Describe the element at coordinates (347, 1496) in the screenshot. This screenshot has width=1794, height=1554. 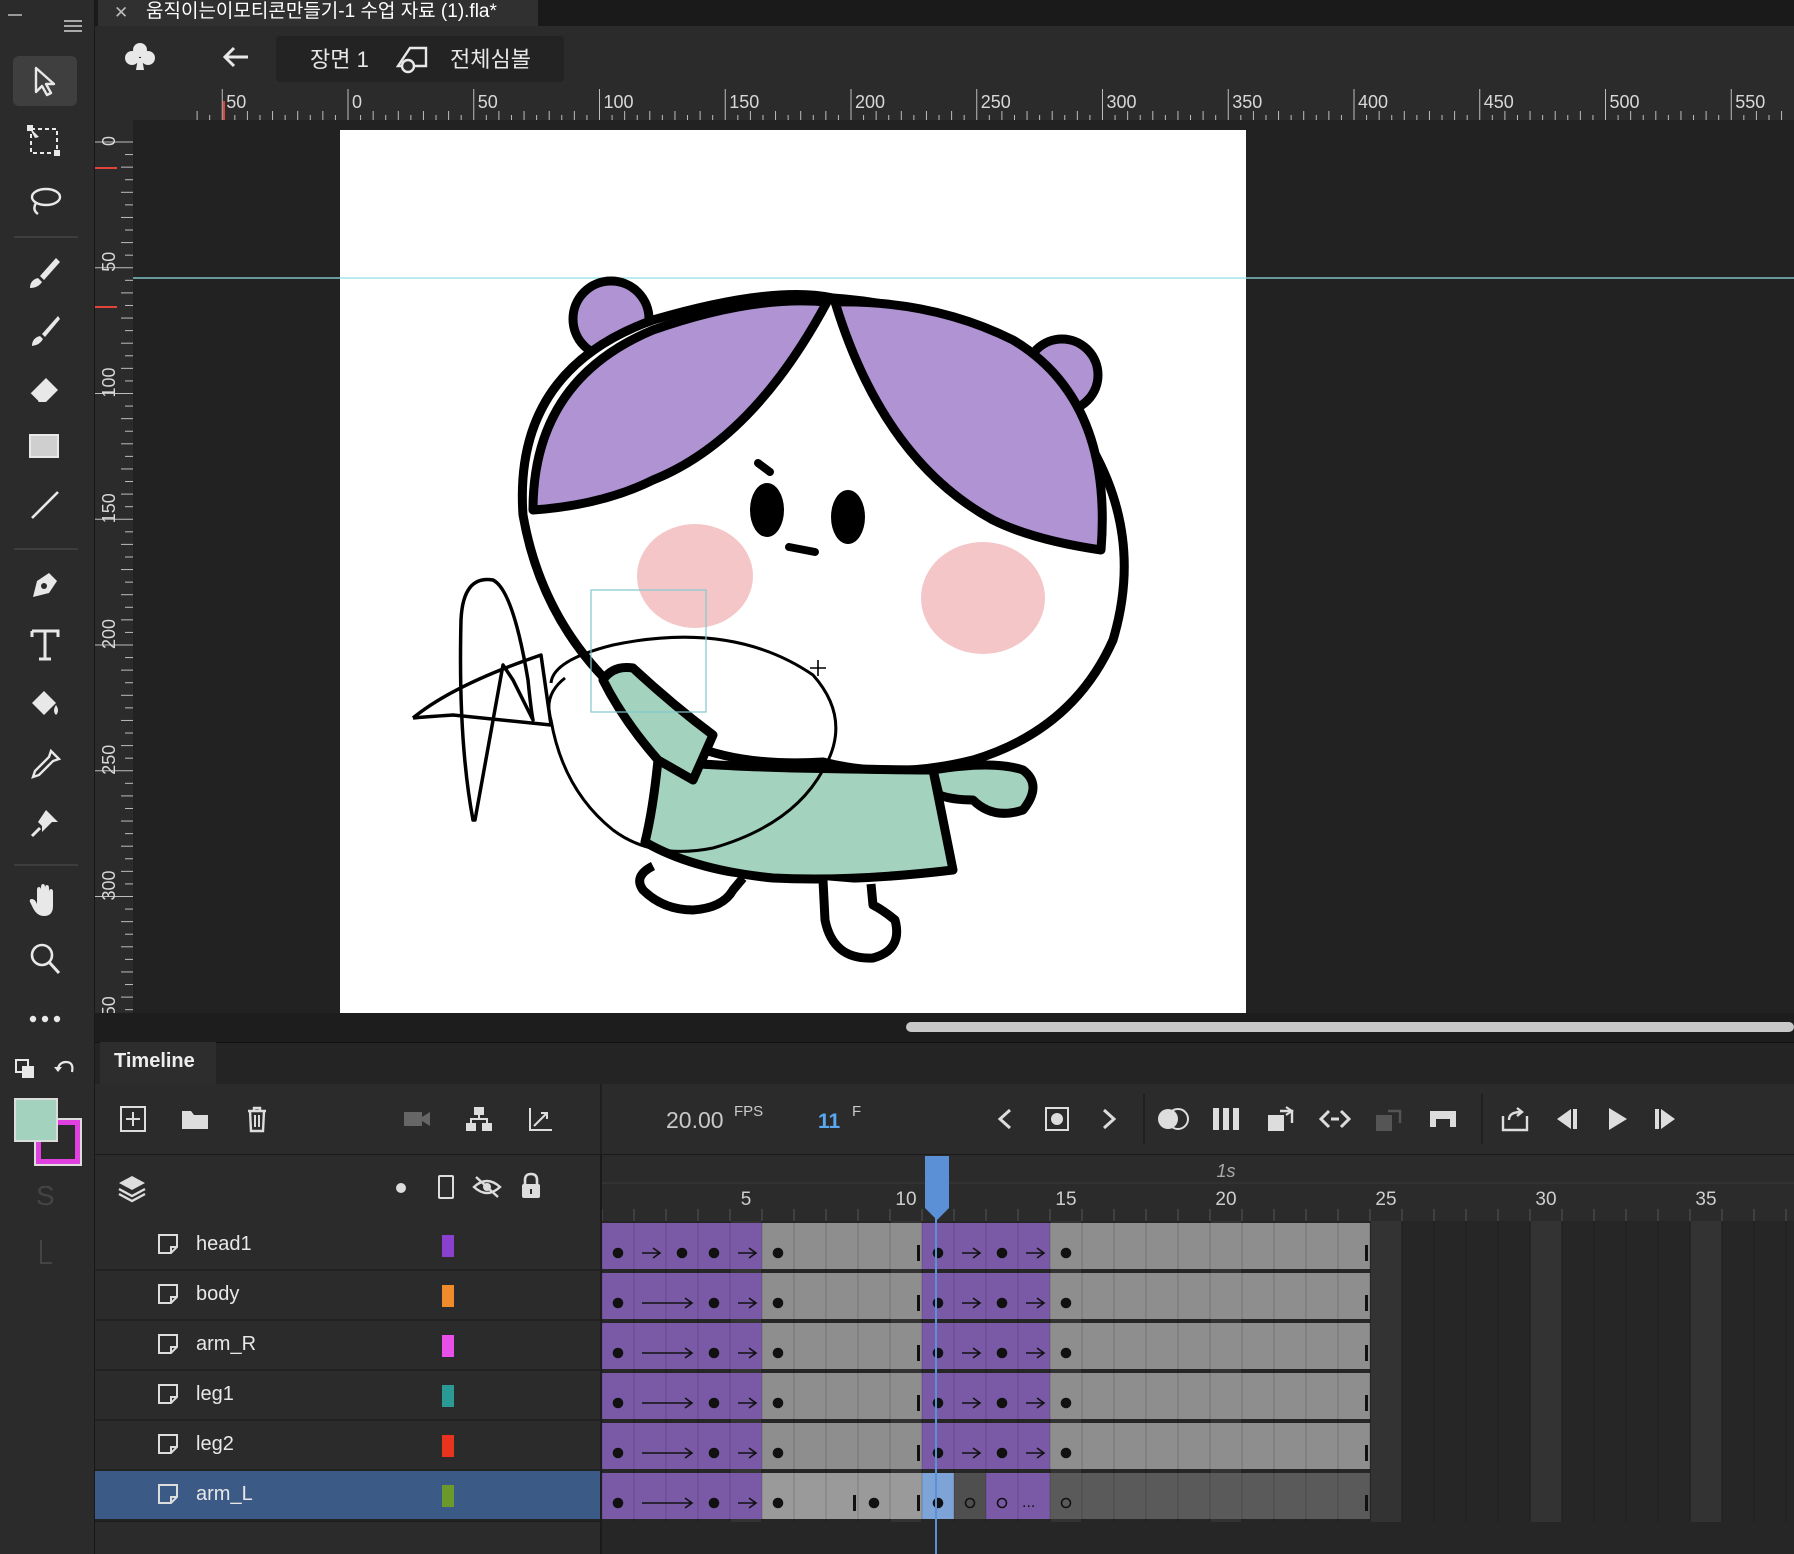
I see `layer-row-arm_L: arm_L` at that location.